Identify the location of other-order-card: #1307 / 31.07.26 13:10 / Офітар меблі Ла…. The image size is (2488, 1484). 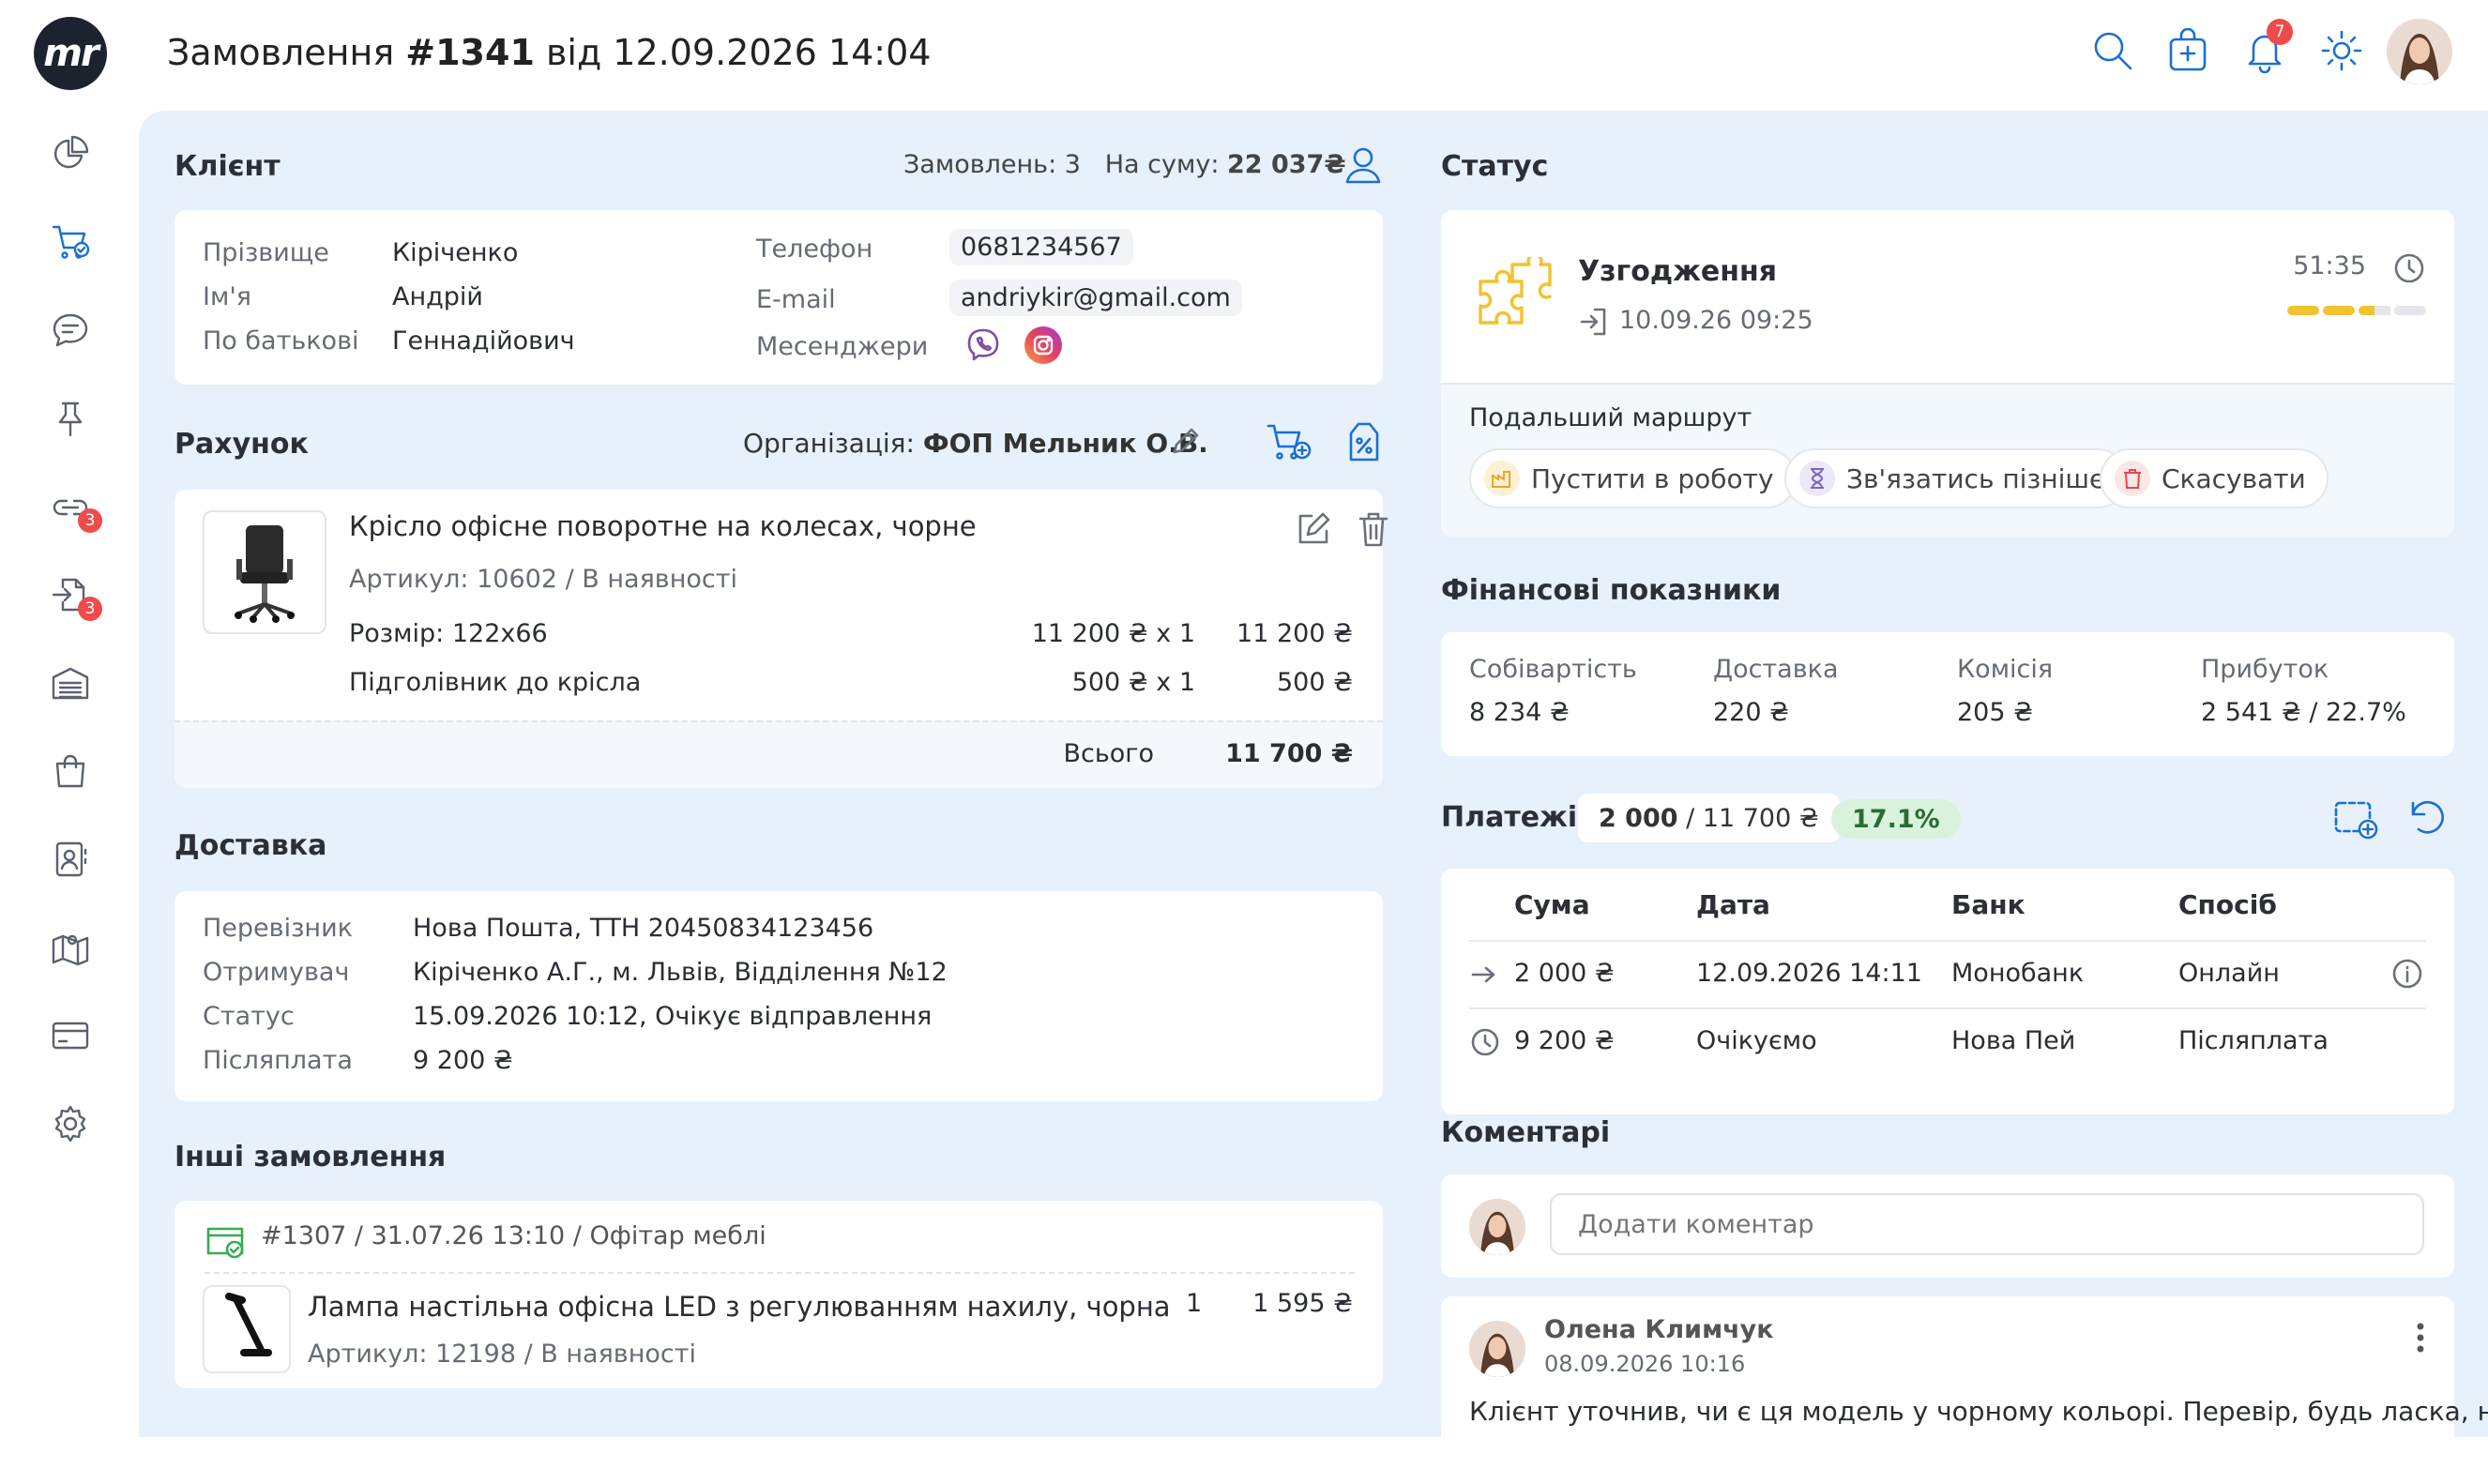
(778, 1295).